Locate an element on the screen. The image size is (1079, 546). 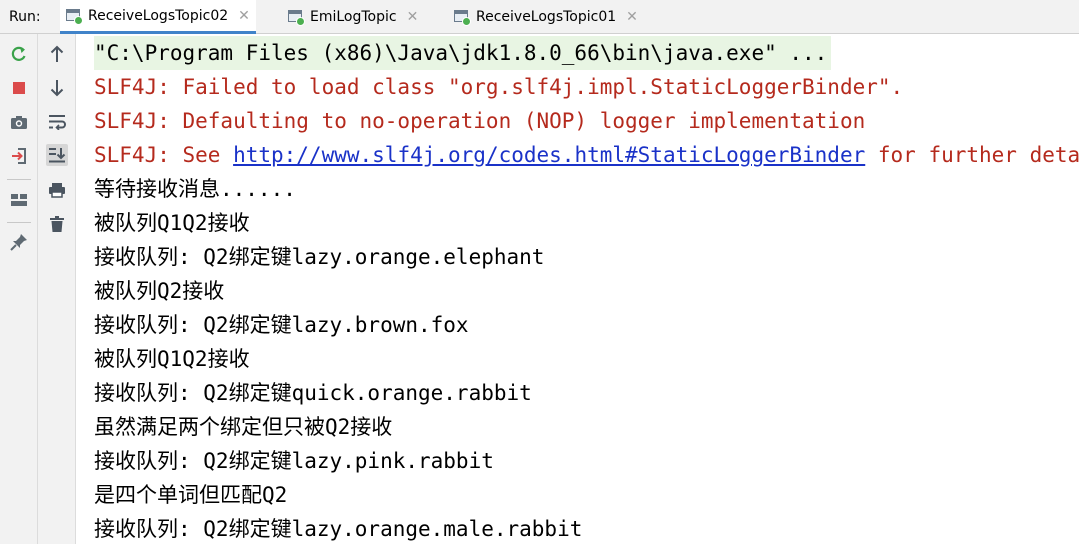
tab-label: ReceiveLogsTopic02 is located at coordinates (158, 15).